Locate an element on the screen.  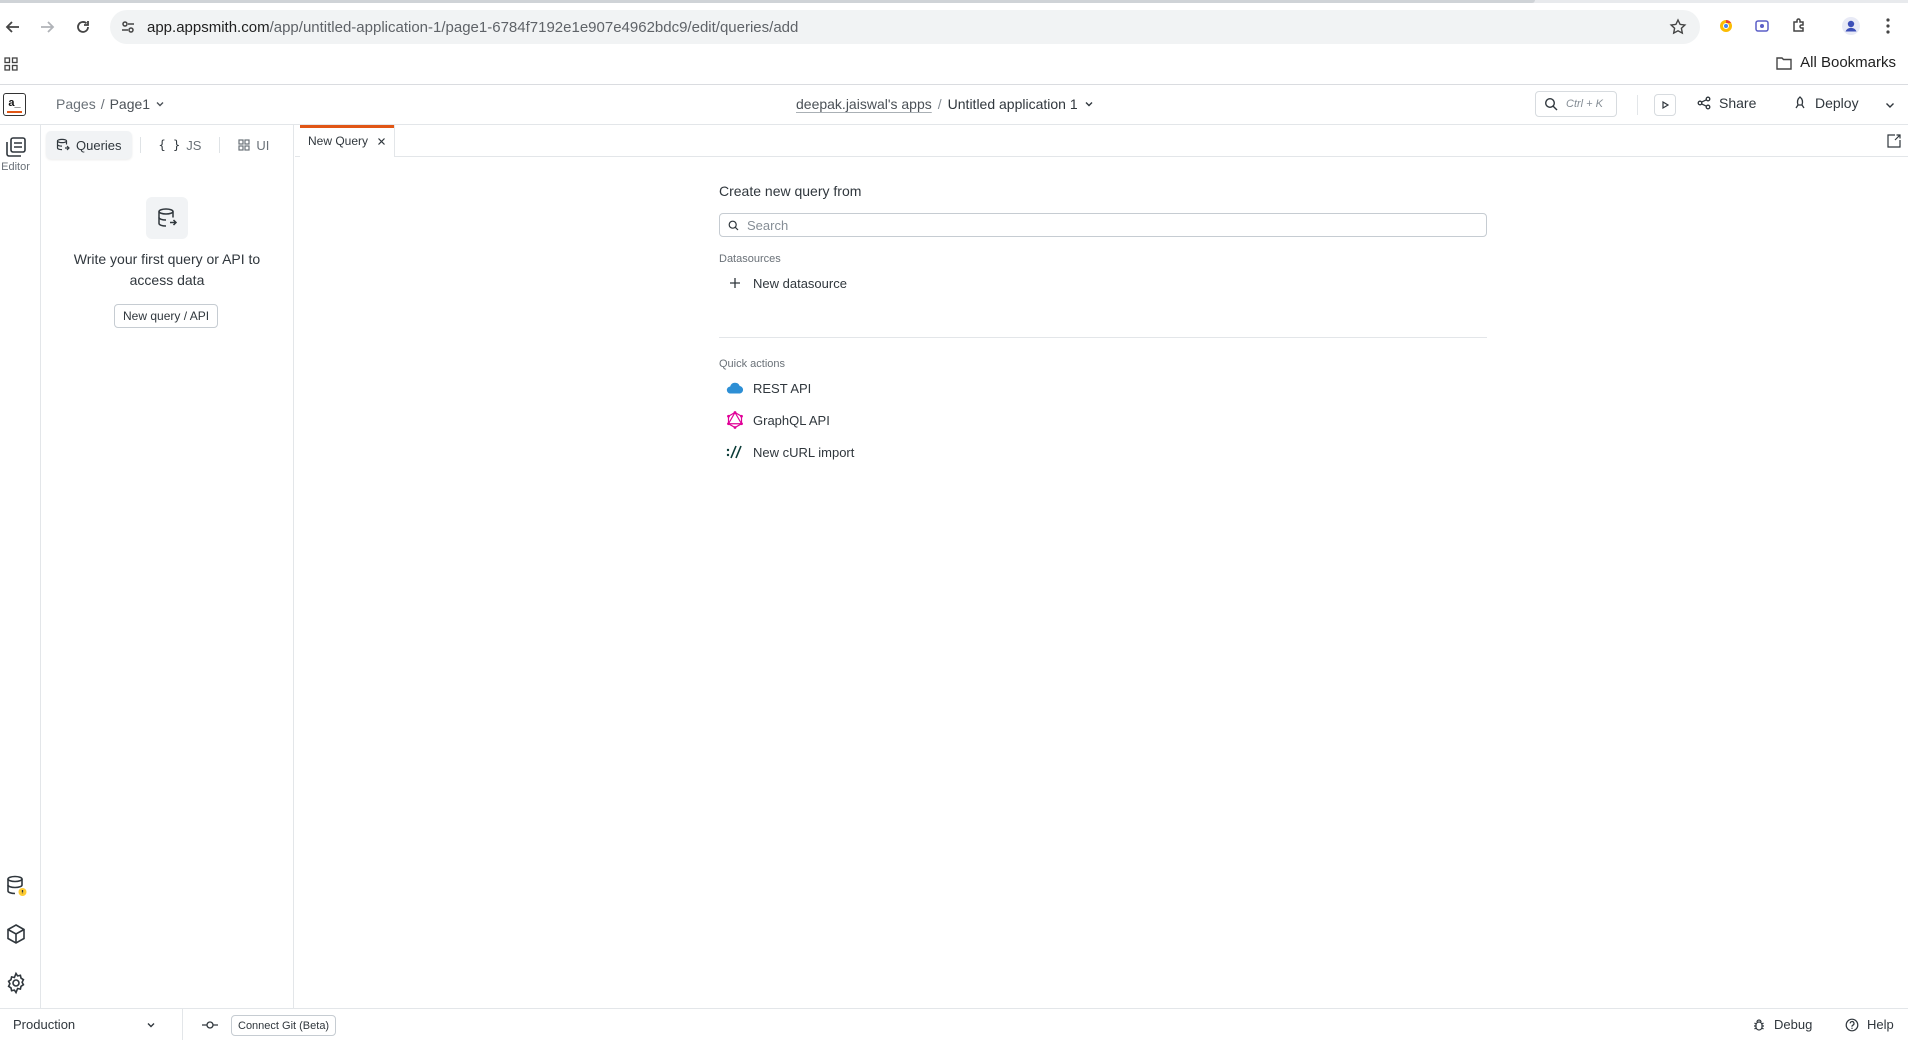
rail-item-editor: Editor is located at coordinates (15, 154).